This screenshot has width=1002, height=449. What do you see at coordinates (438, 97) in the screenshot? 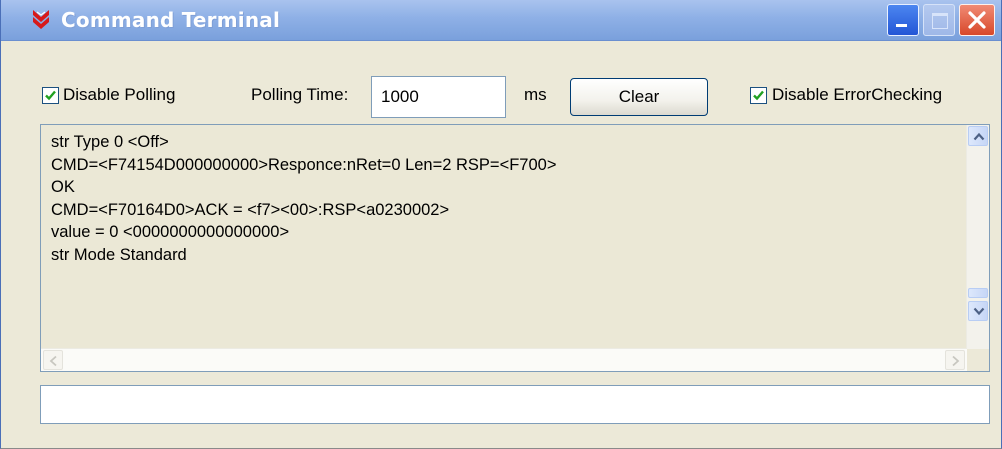
I see `polling-time-input: 1000` at bounding box center [438, 97].